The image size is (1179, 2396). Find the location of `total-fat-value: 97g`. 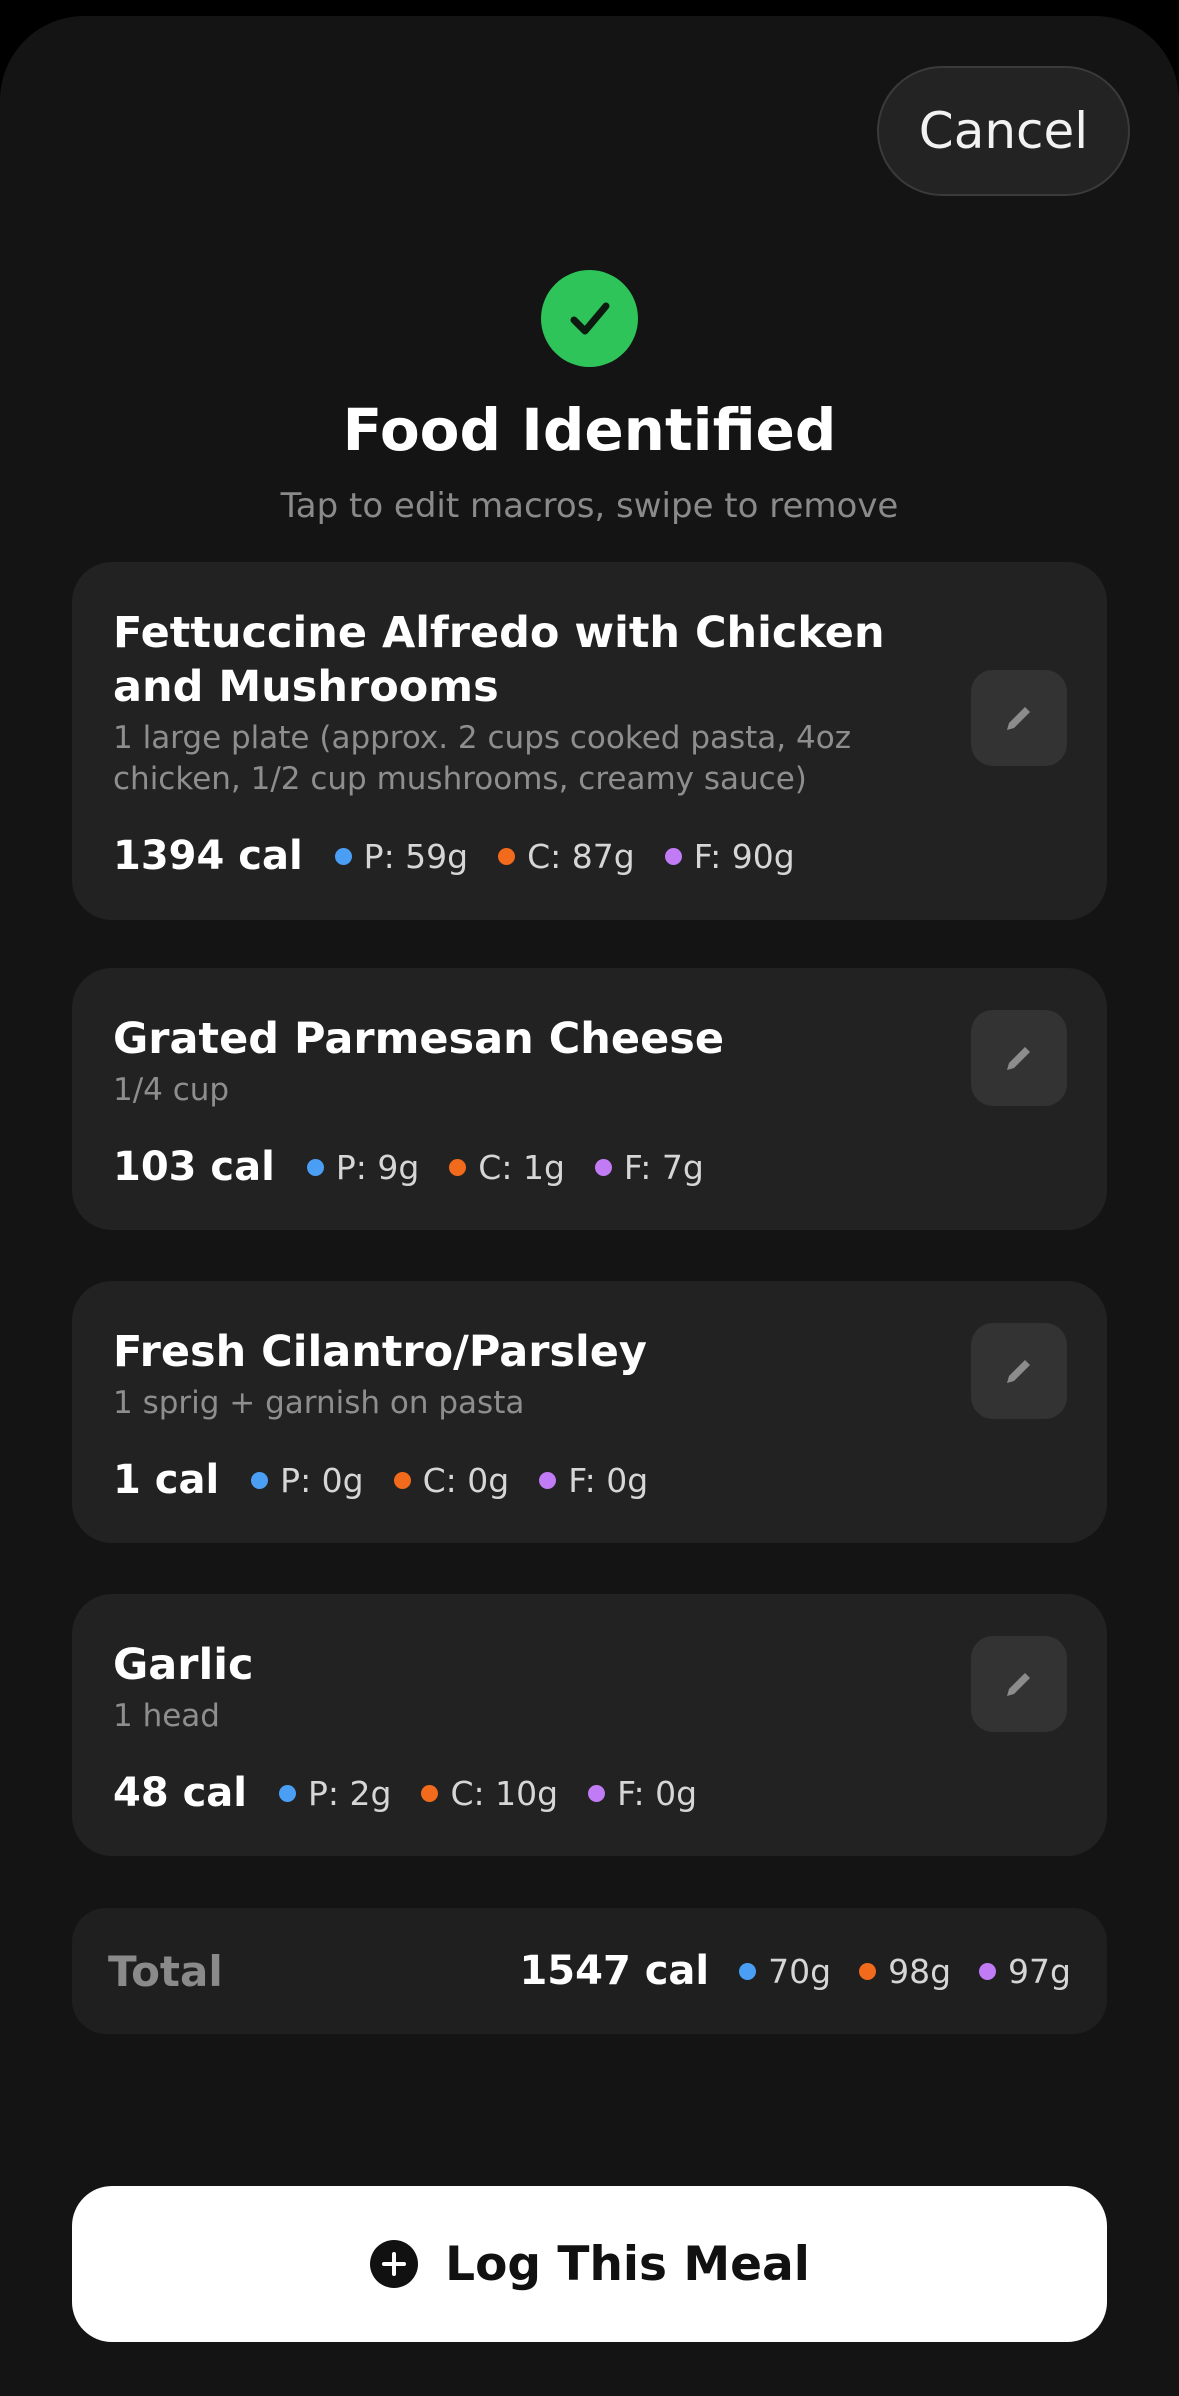

total-fat-value: 97g is located at coordinates (1039, 1971).